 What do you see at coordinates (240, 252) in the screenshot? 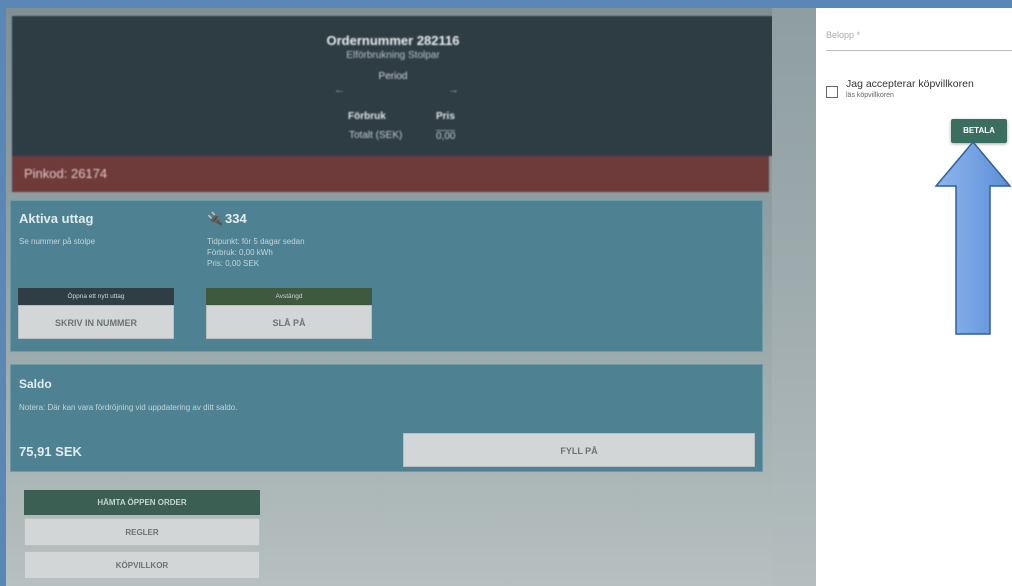
I see `outlet-usage: Förbruk: 0,00 kWh` at bounding box center [240, 252].